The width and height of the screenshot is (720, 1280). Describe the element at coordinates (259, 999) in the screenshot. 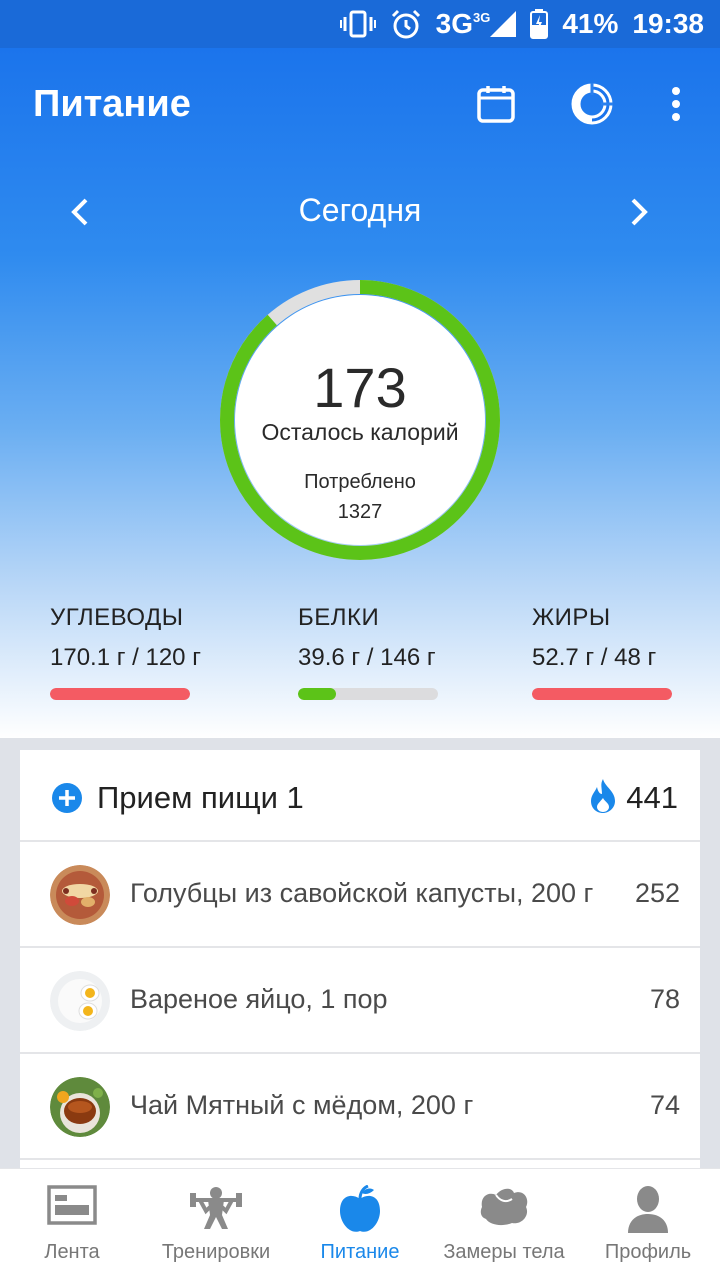

I see `food-name: Вареное яйцо, 1 пор` at that location.